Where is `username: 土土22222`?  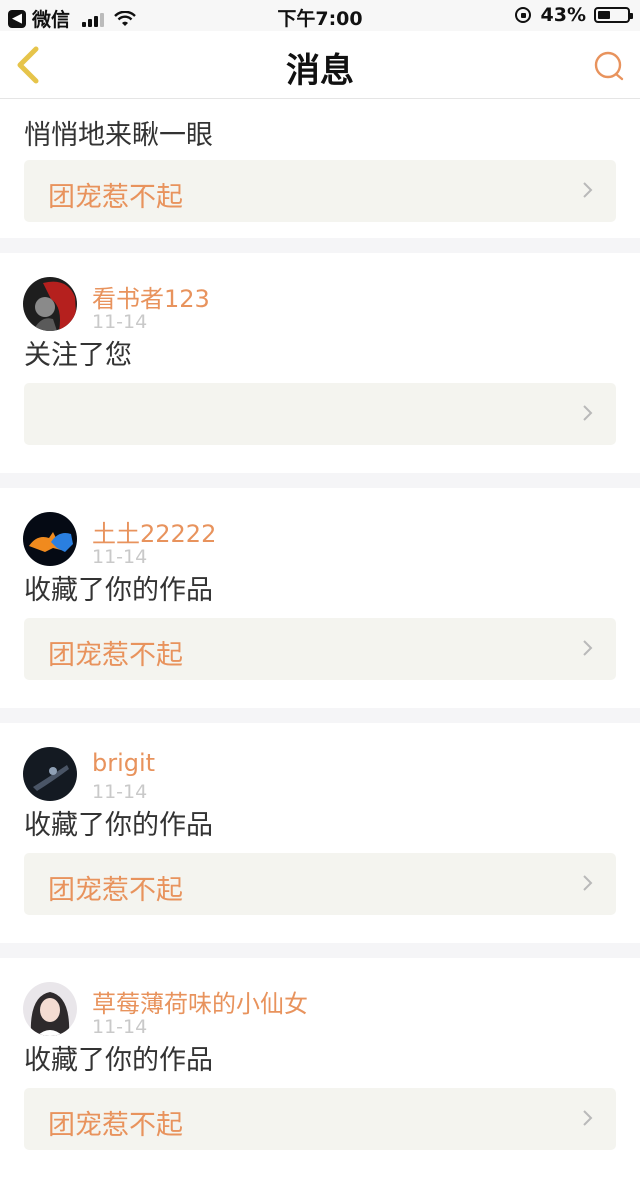
username: 土土22222 is located at coordinates (154, 531).